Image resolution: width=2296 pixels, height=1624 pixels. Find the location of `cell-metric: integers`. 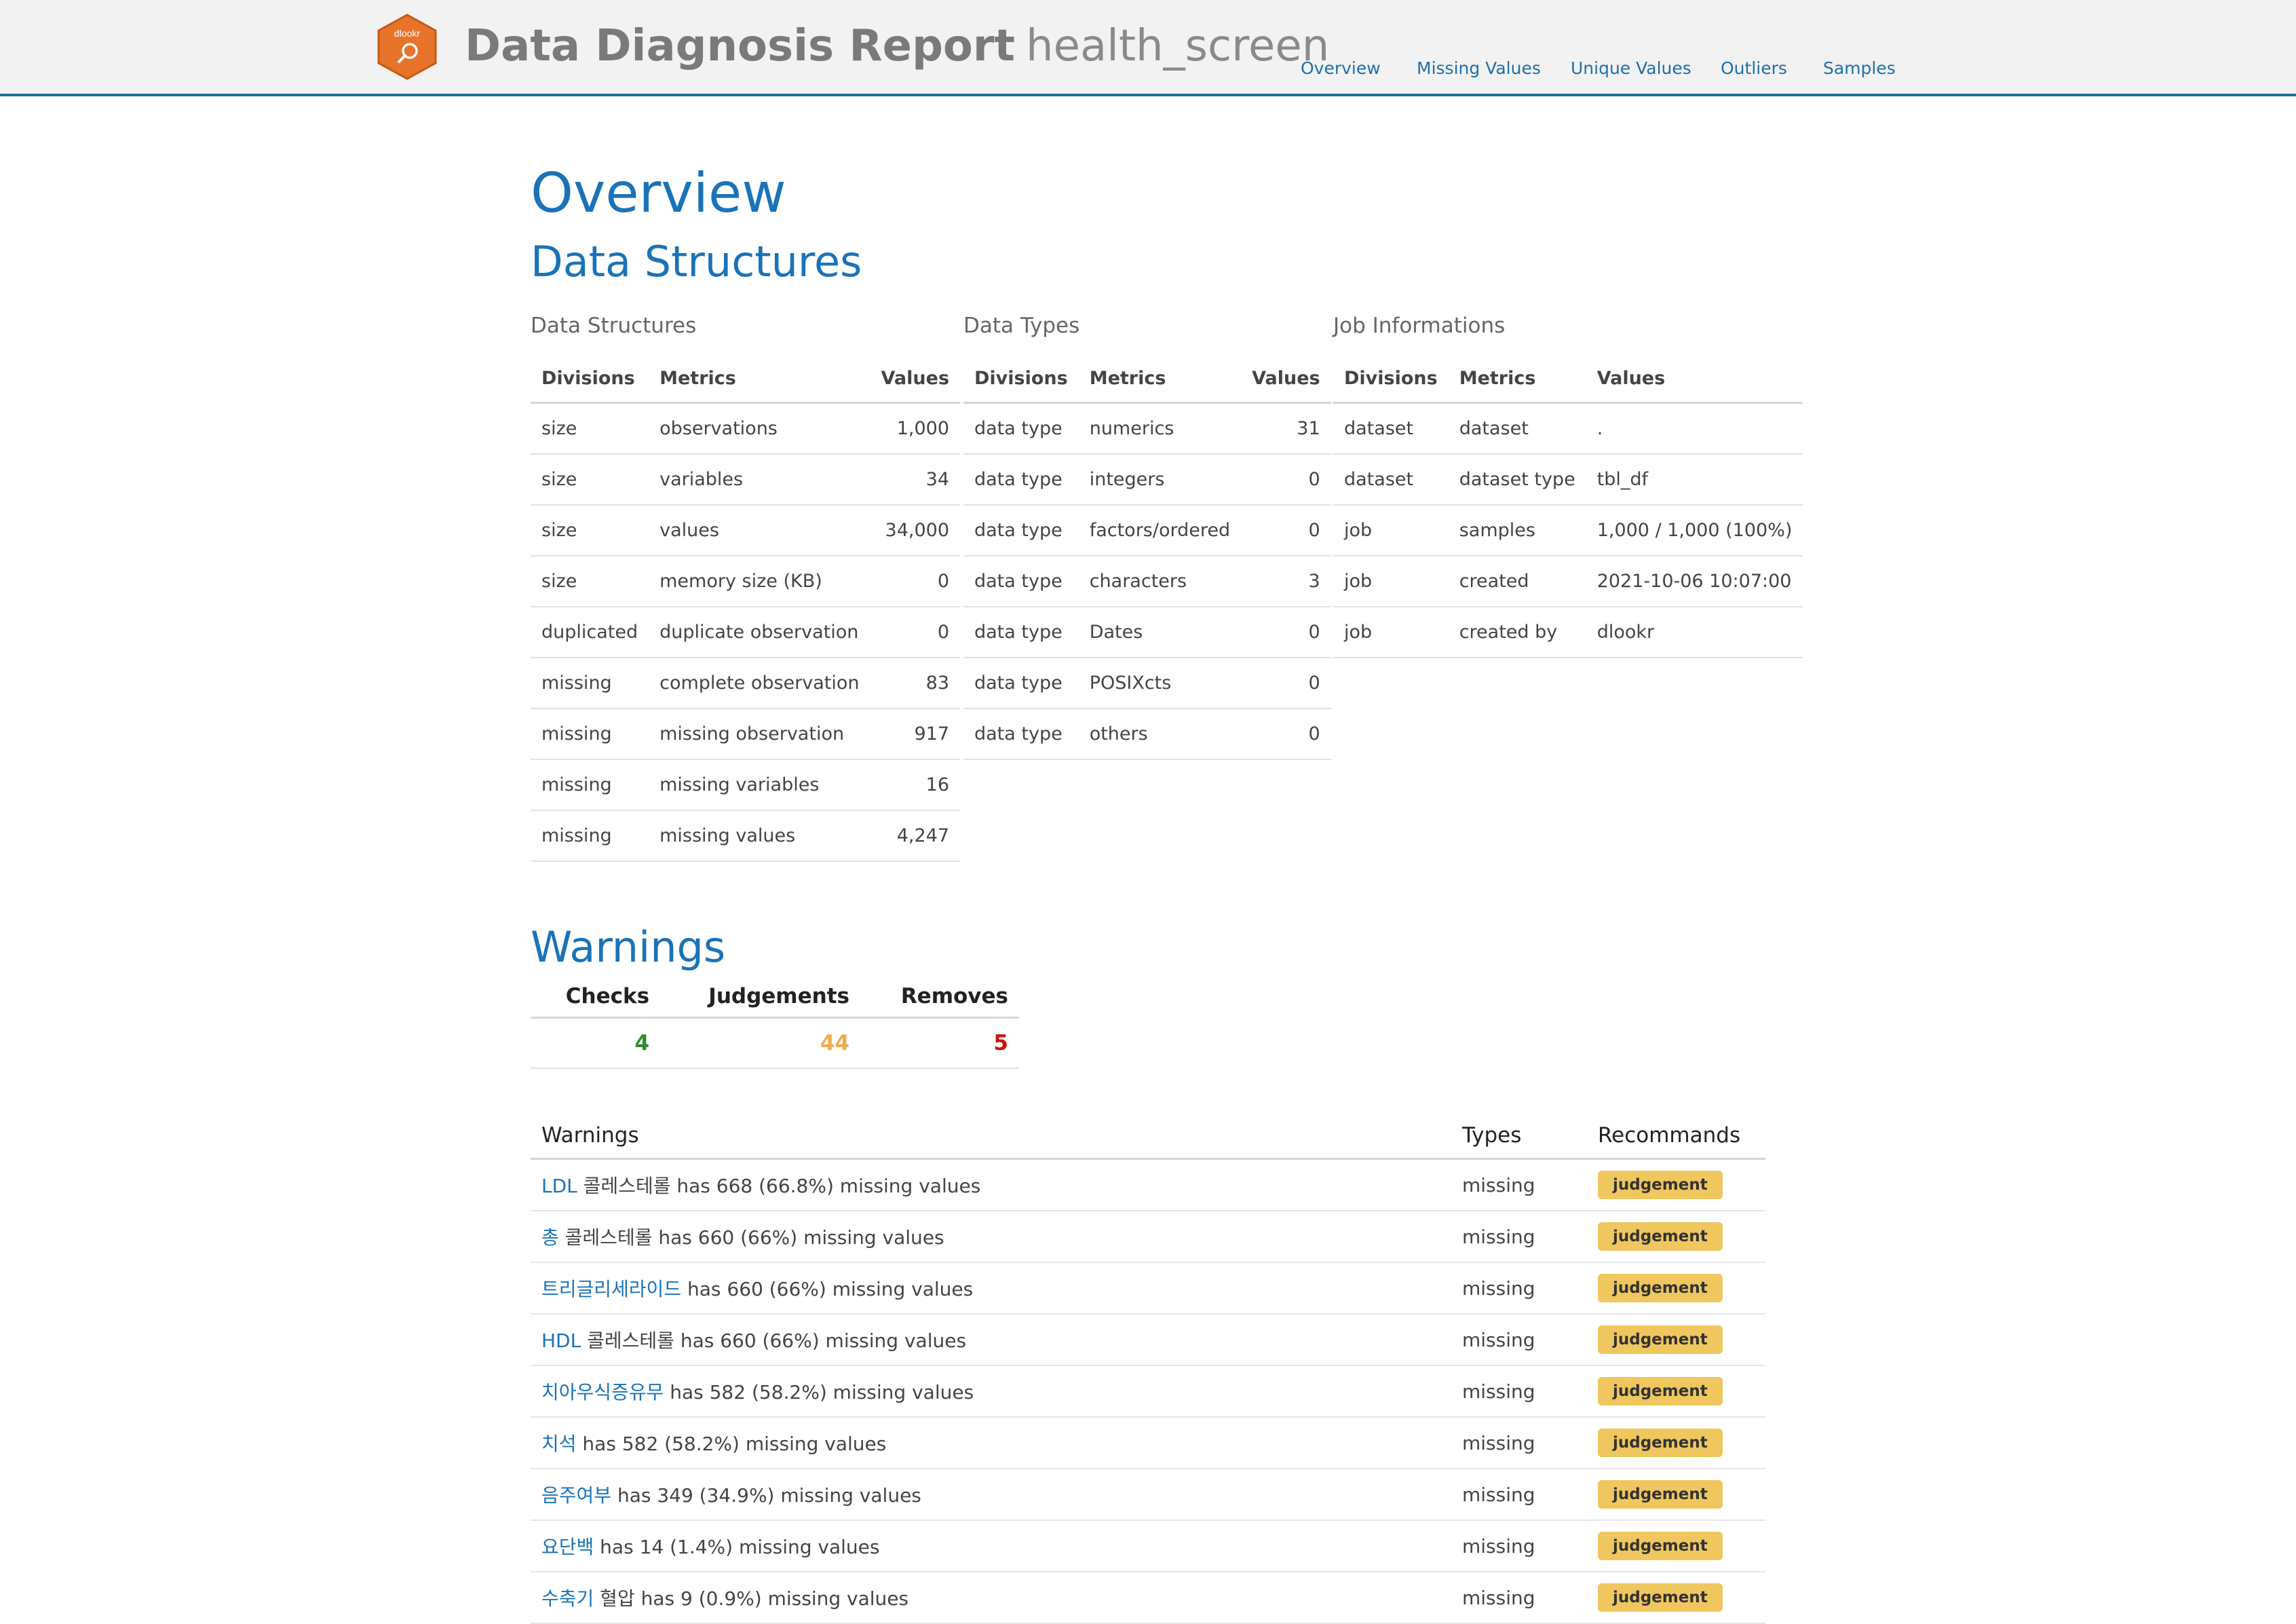

cell-metric: integers is located at coordinates (1160, 480).